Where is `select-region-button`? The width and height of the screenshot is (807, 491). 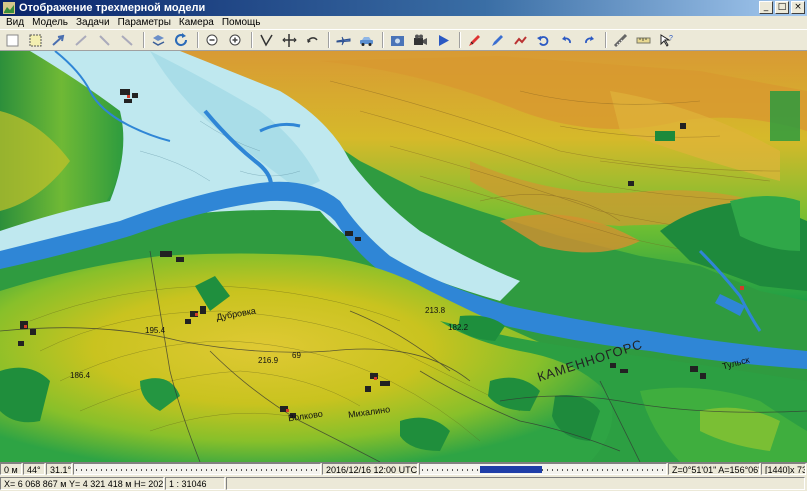
select-region-button is located at coordinates (35, 40).